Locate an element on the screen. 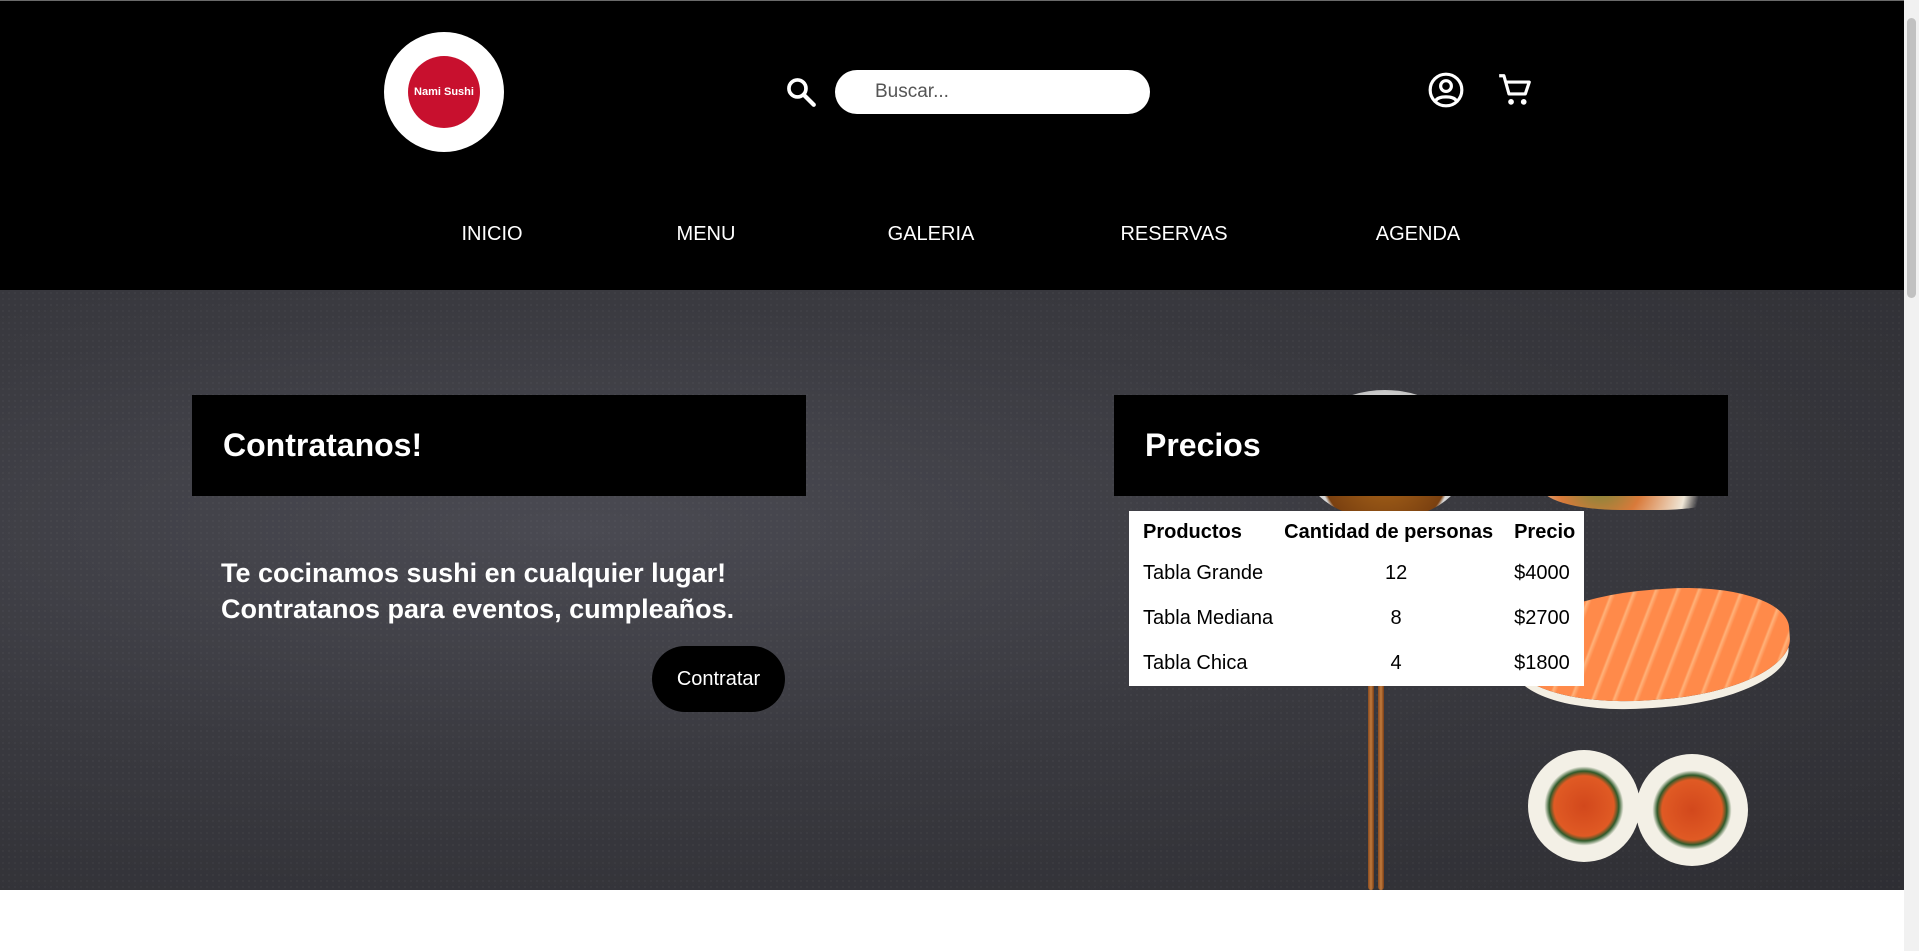  hire-title: Contratanos! is located at coordinates (323, 445).